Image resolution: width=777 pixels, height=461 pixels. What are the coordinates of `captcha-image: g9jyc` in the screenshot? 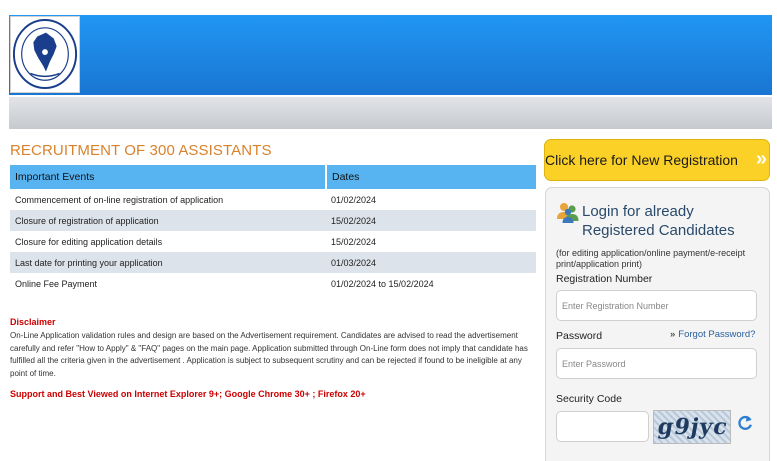 It's located at (692, 427).